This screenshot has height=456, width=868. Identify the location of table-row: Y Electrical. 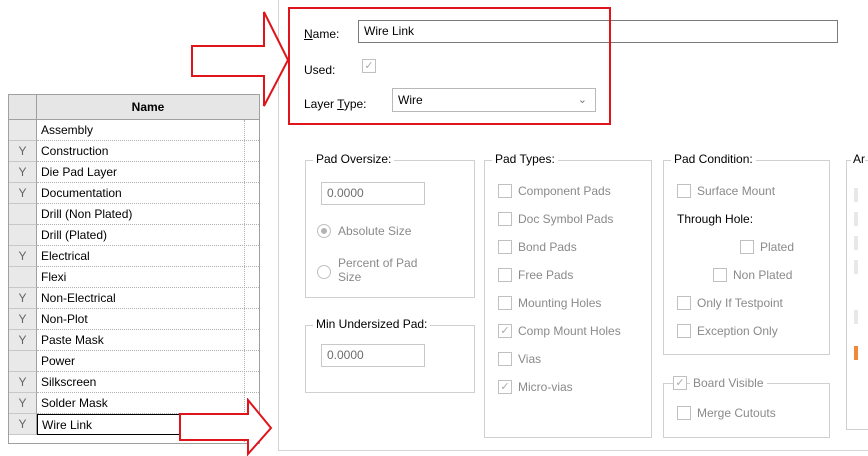
(134, 256).